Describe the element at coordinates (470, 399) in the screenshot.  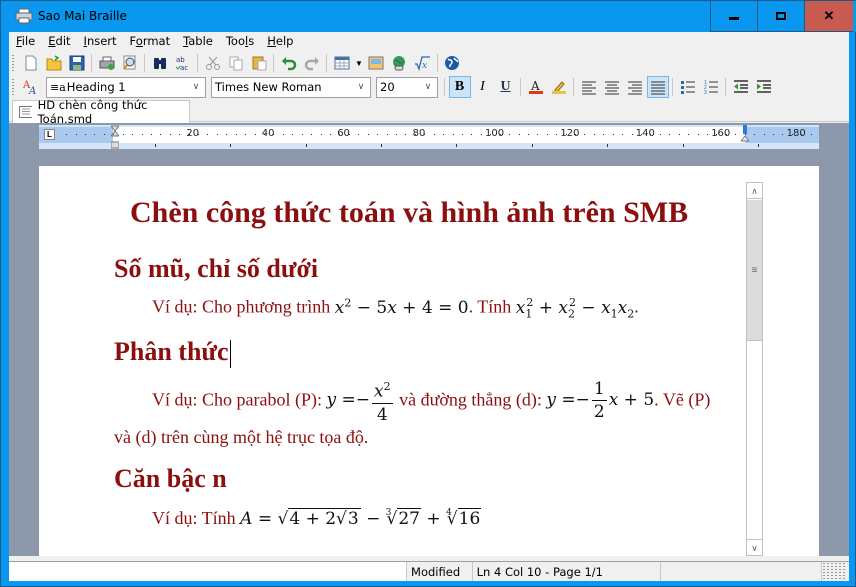
I see `paragraph-text: và đường thẳng (d):` at that location.